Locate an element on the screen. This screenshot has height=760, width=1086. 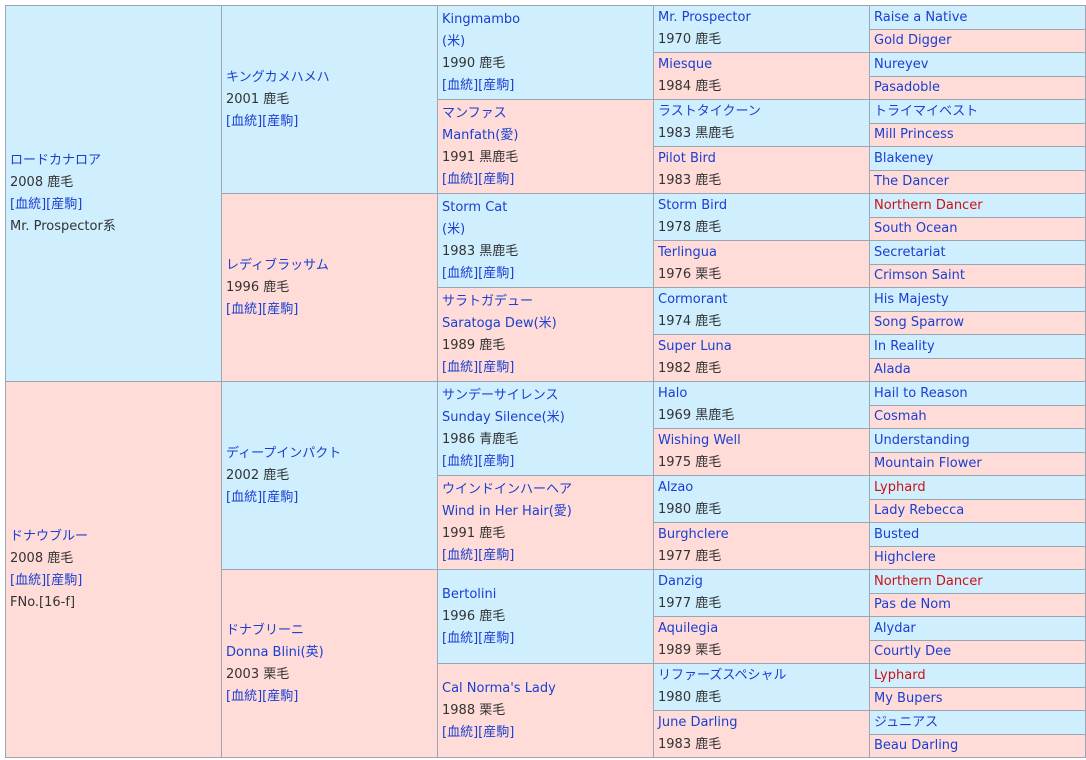
horse-name-link: Alada is located at coordinates (978, 370).